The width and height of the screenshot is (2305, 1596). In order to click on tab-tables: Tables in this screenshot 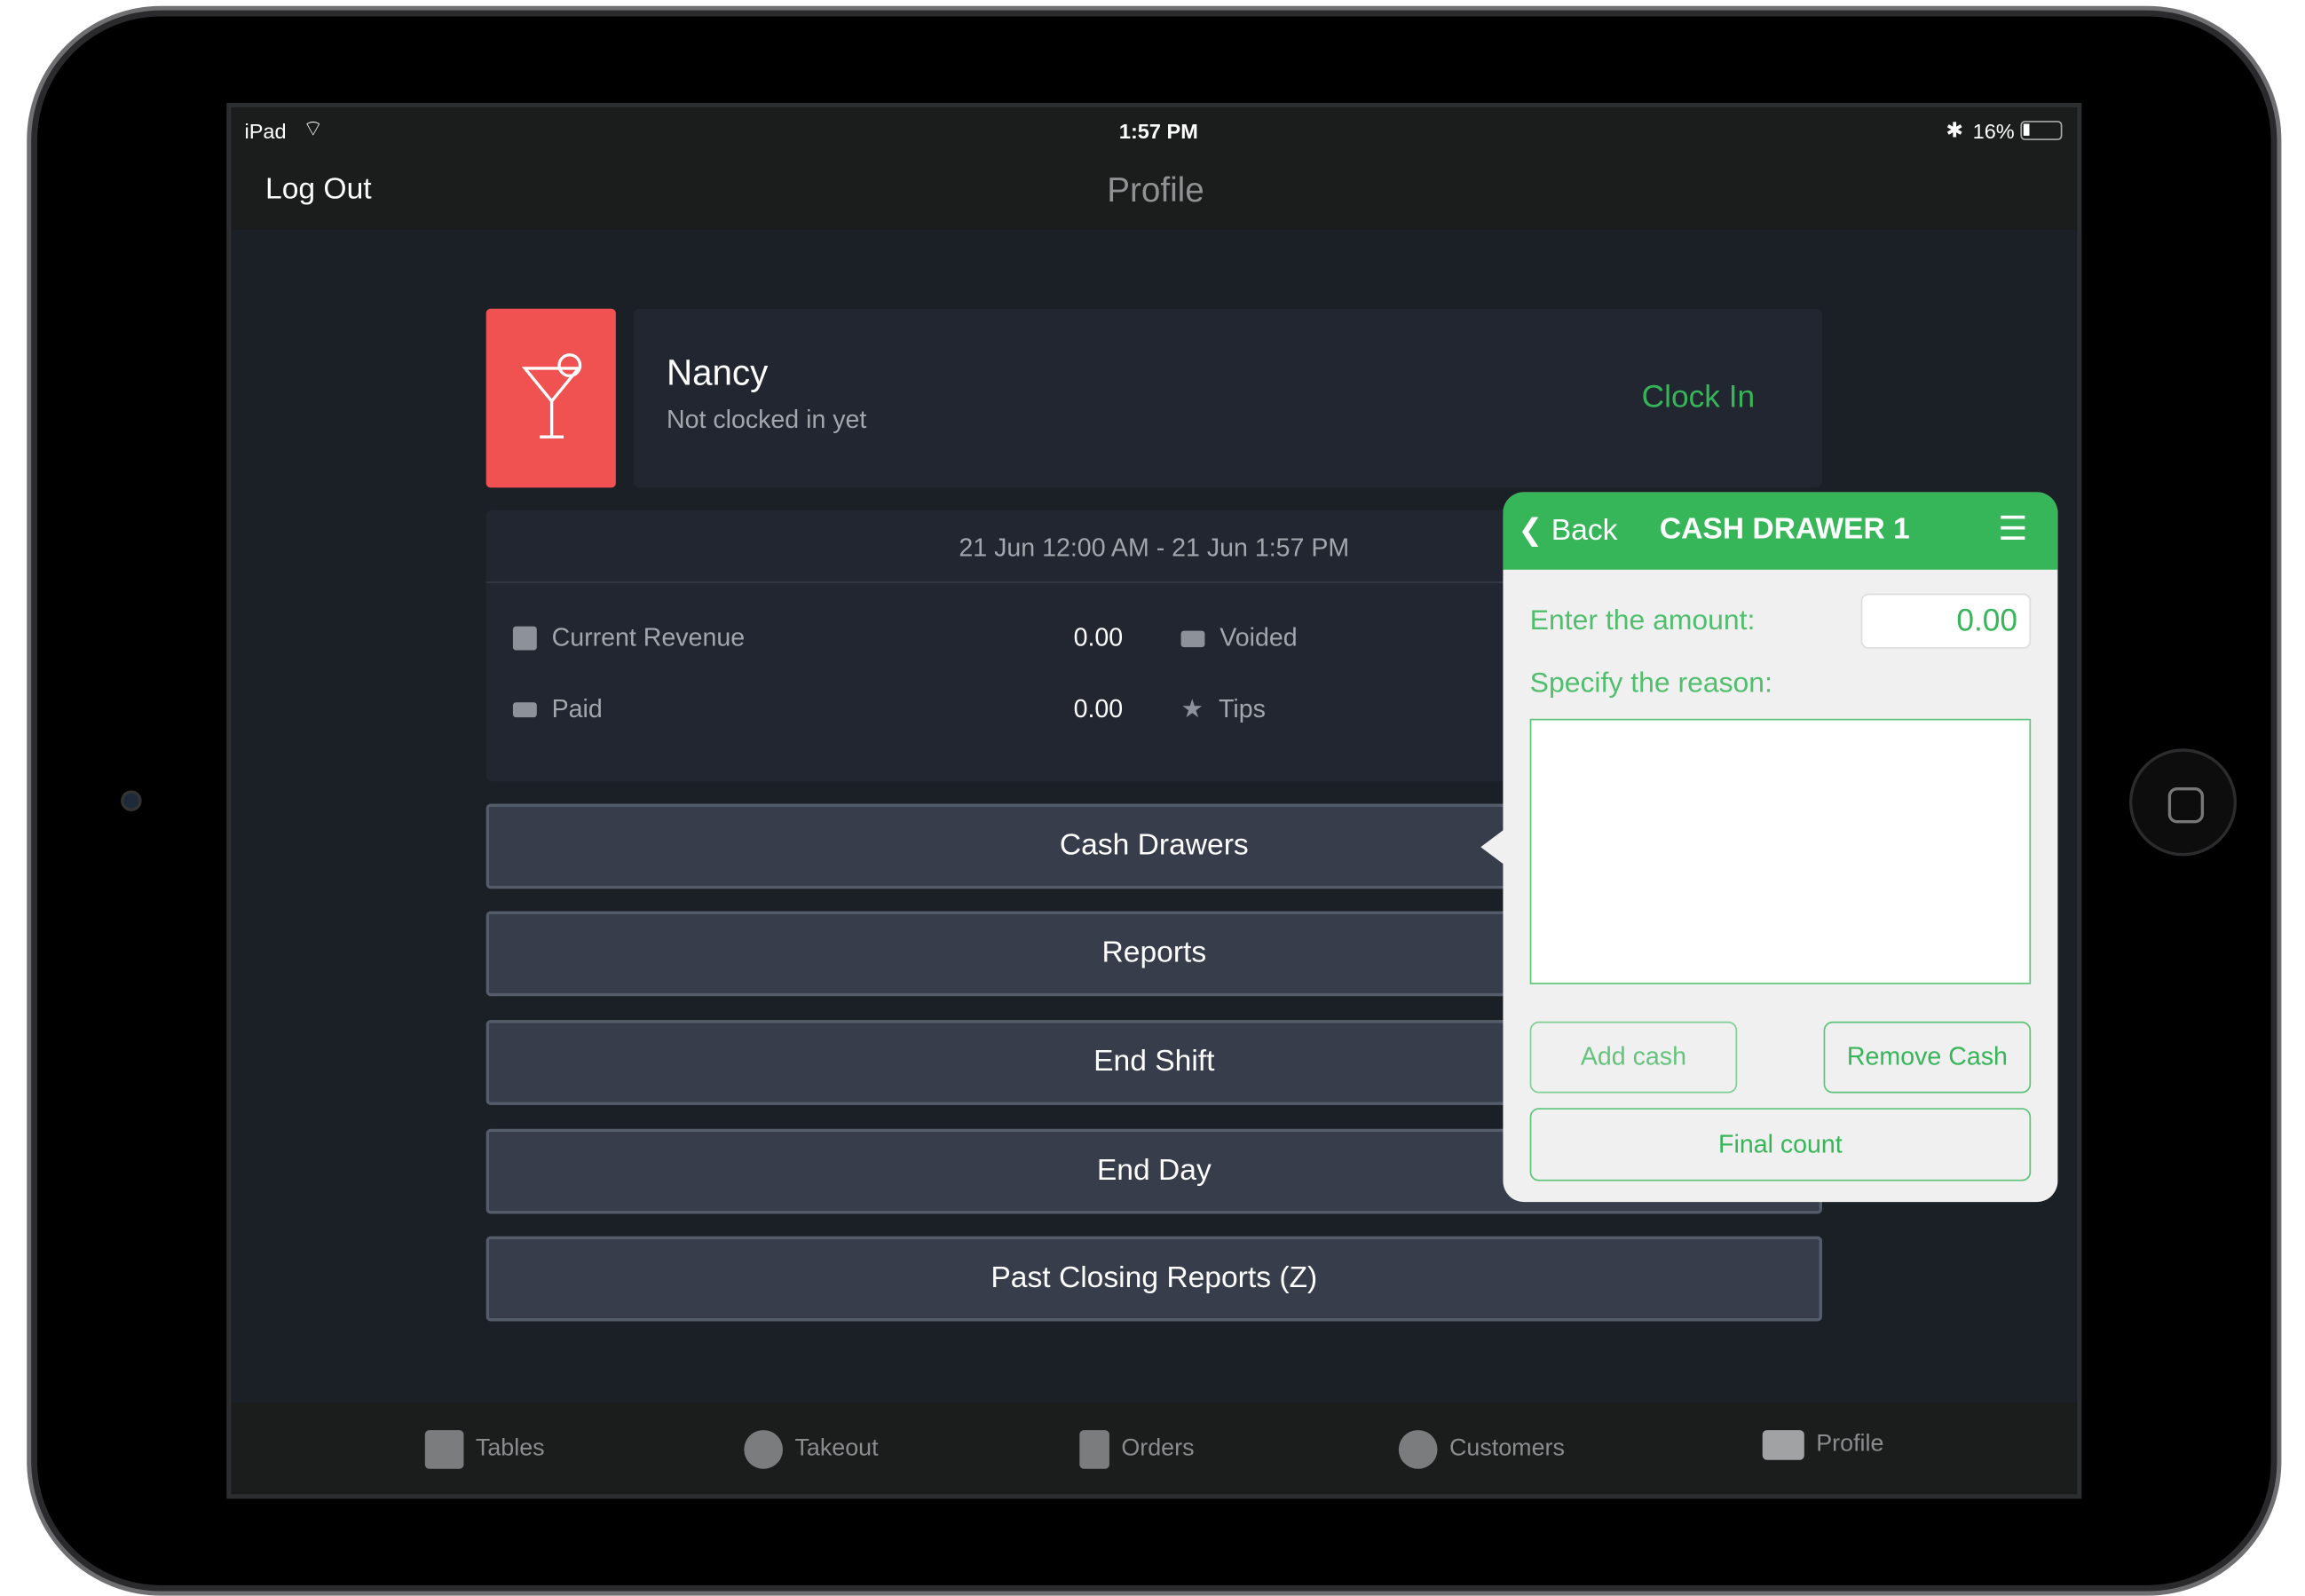, I will do `click(485, 1449)`.